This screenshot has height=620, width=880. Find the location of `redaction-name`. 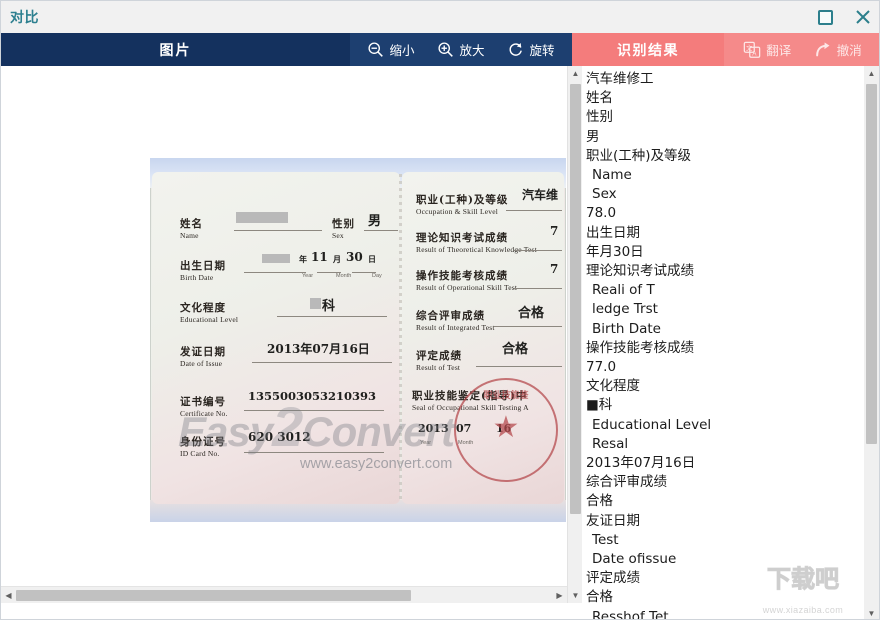

redaction-name is located at coordinates (262, 217).